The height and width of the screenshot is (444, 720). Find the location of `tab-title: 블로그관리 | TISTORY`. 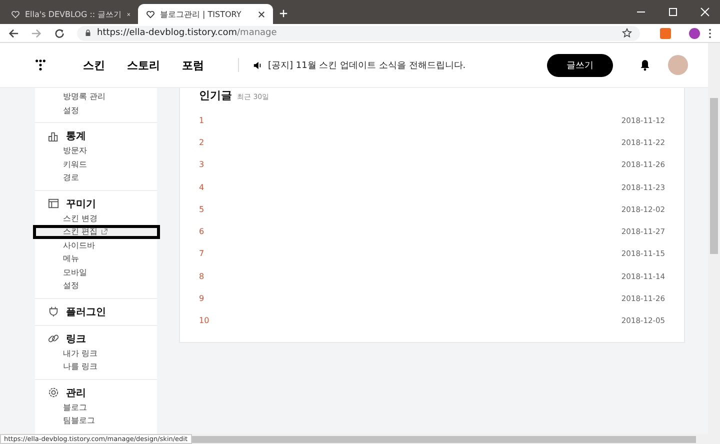

tab-title: 블로그관리 | TISTORY is located at coordinates (201, 14).